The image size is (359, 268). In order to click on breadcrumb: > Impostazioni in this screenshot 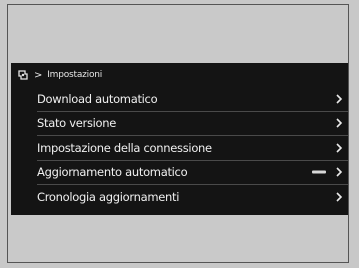, I will do `click(59, 75)`.